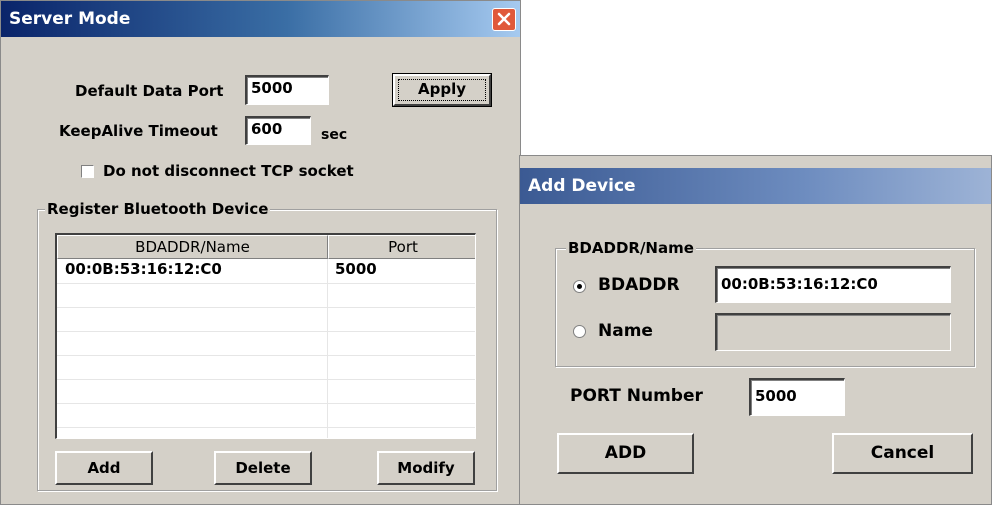 The image size is (992, 505). Describe the element at coordinates (797, 397) in the screenshot. I see `port-number-input: 5000` at that location.